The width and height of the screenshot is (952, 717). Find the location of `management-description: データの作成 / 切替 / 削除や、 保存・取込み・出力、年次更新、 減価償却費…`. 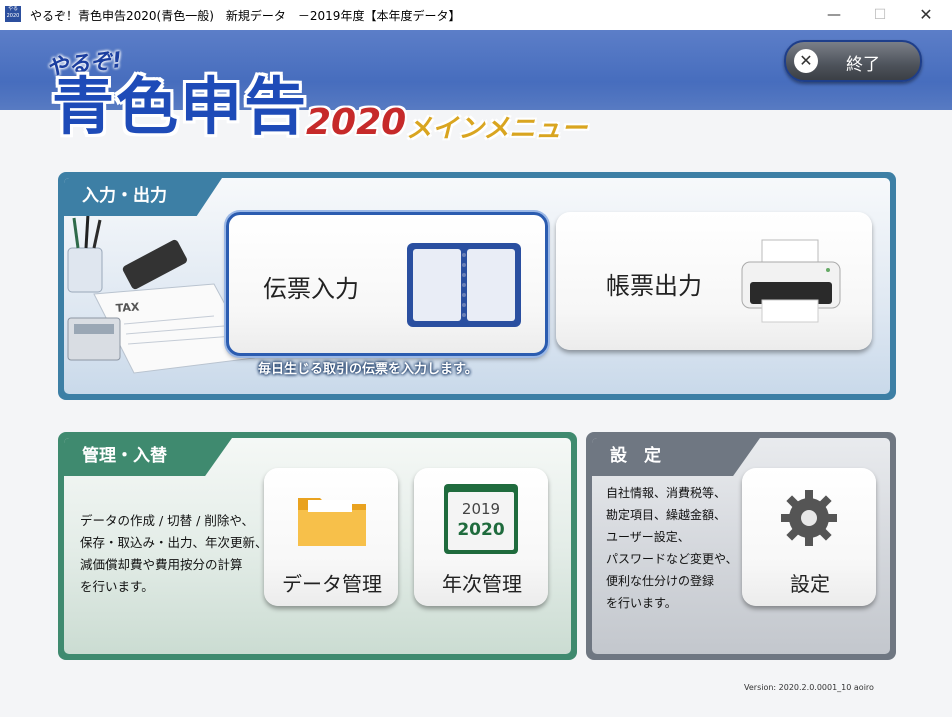

management-description: データの作成 / 切替 / 削除や、 保存・取込み・出力、年次更新、 減価償却費… is located at coordinates (174, 553).